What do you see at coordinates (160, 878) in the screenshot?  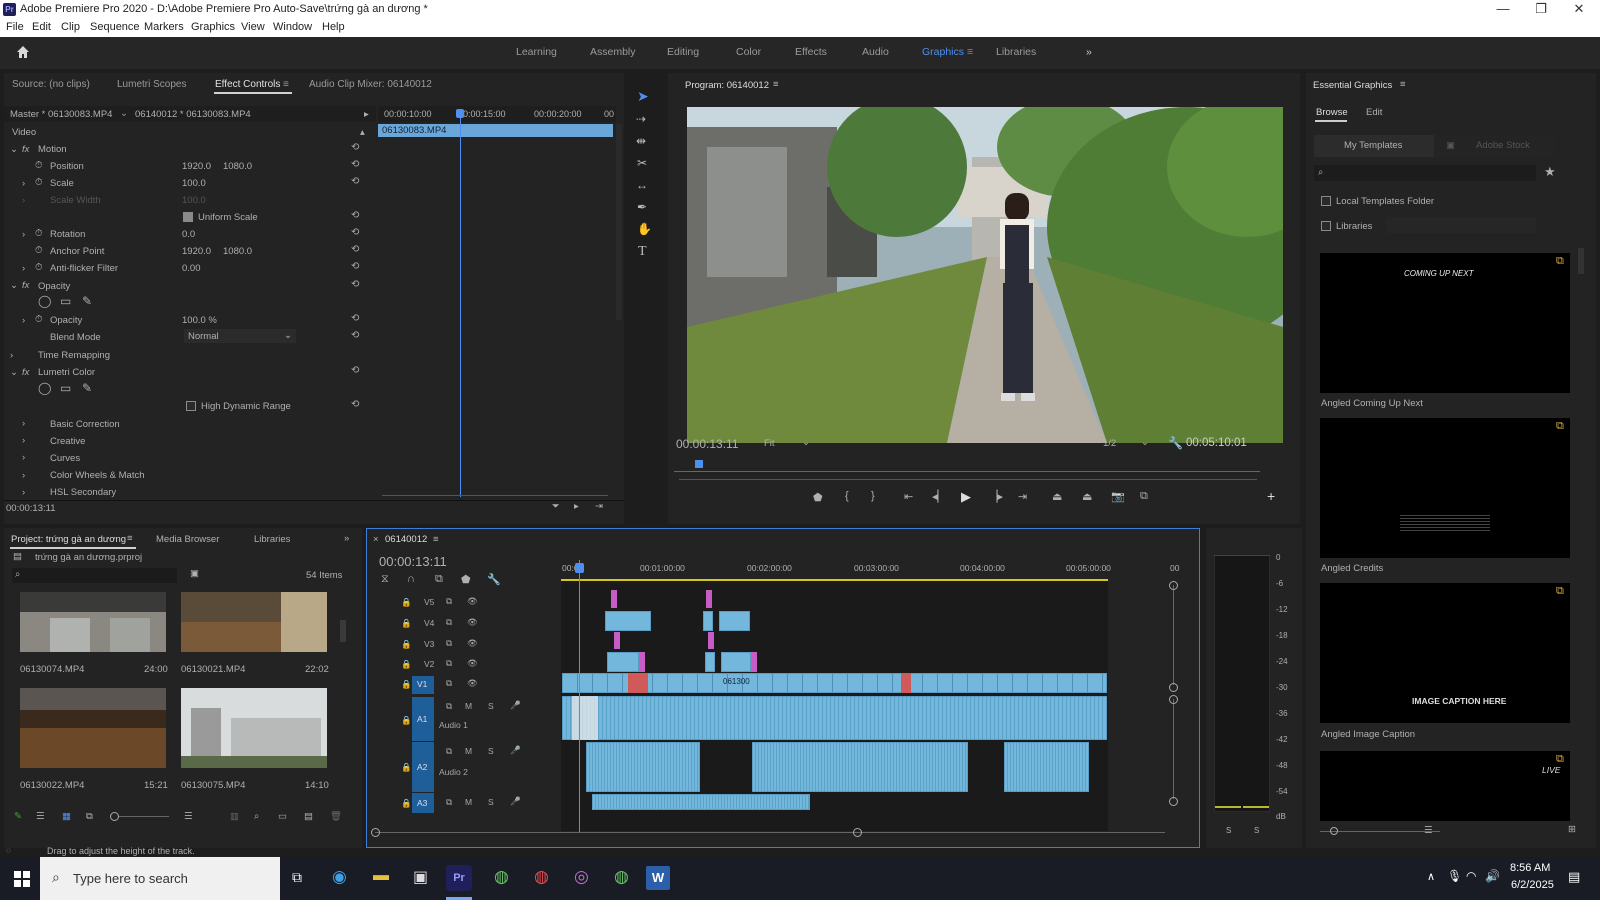 I see `taskbar-search-input: ⌕ Type here to search` at bounding box center [160, 878].